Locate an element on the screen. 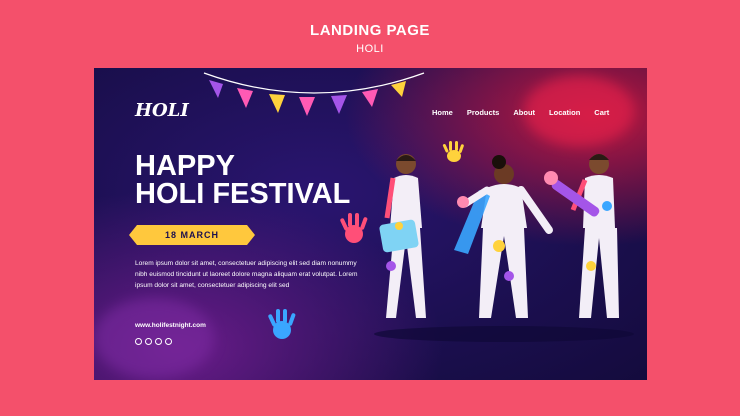 This screenshot has width=740, height=416. page-title: LANDING PAGE is located at coordinates (370, 30).